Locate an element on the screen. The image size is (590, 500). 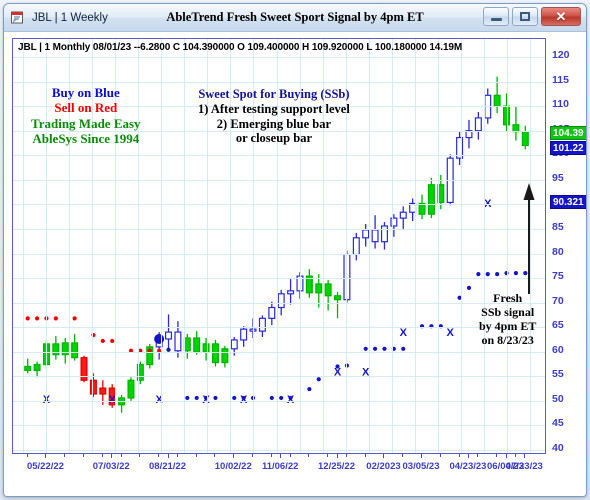
price-tick-label: 115 is located at coordinates (560, 79).